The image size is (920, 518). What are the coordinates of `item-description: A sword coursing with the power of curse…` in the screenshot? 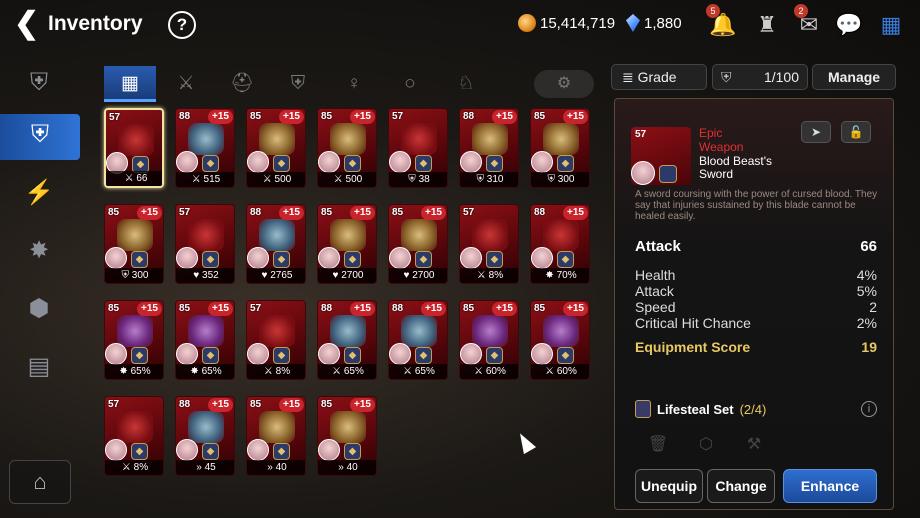 It's located at (756, 205).